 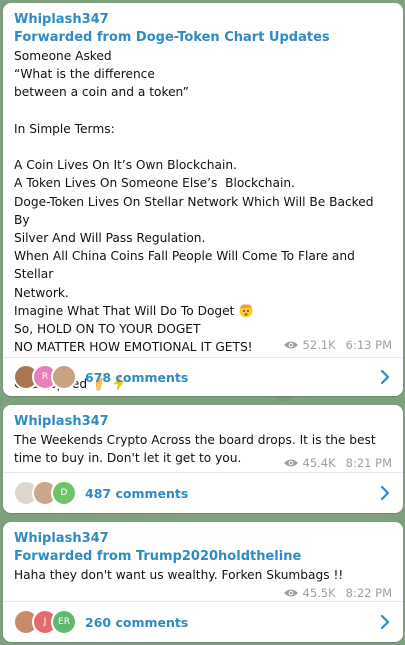 What do you see at coordinates (203, 38) in the screenshot?
I see `forwarded-from: Forwarded from Doge-Token Chart Updates` at bounding box center [203, 38].